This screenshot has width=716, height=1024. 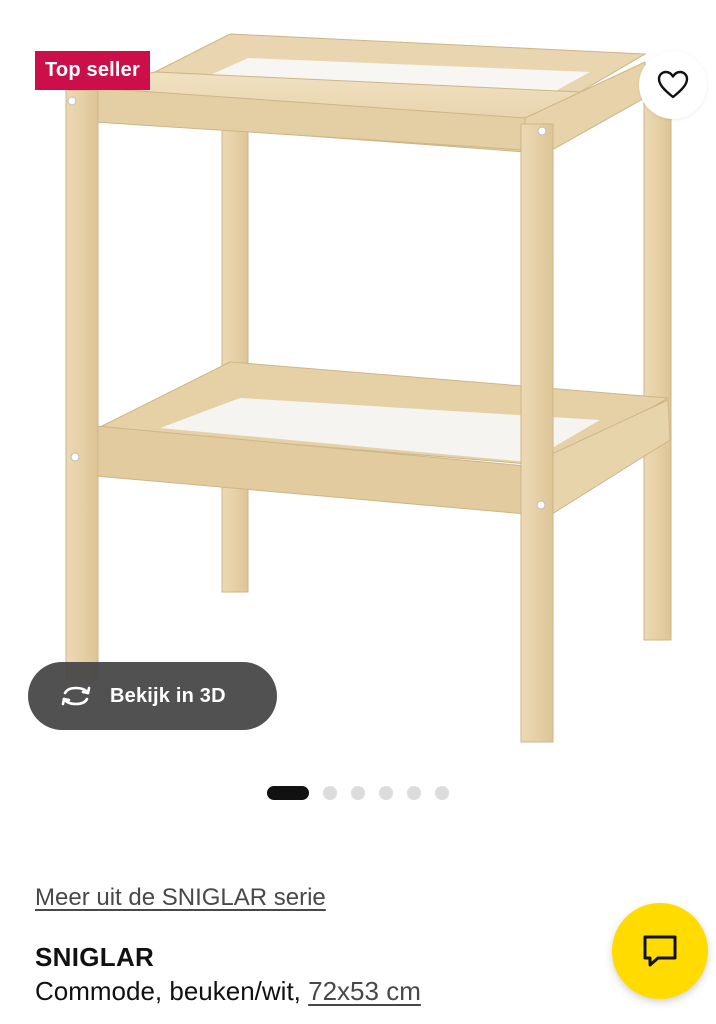 I want to click on pagination-dot-active, so click(x=288, y=793).